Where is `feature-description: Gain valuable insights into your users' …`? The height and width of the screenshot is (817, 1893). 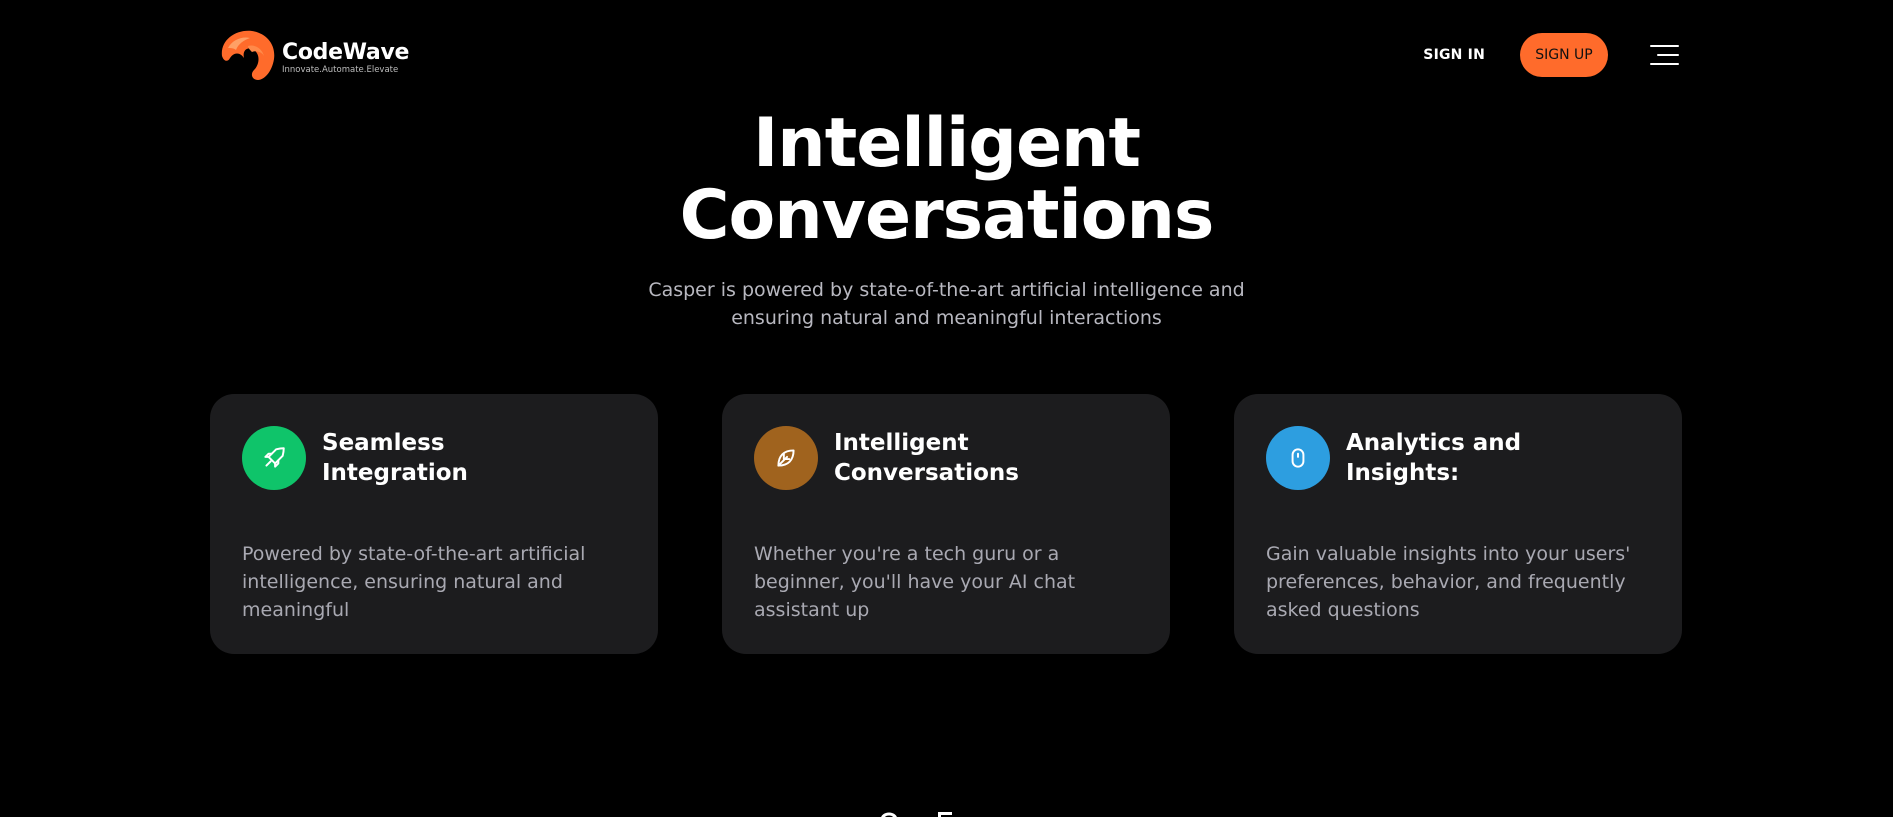 feature-description: Gain valuable insights into your users' … is located at coordinates (1448, 582).